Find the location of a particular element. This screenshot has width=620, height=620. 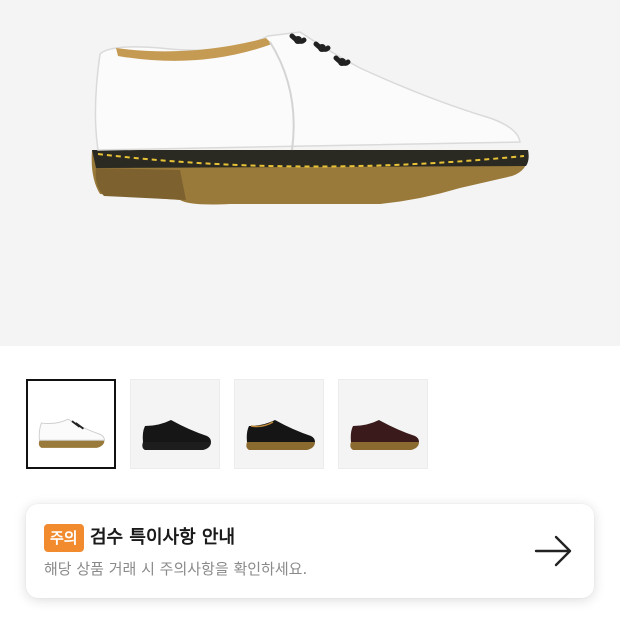

notice-subtitle: 해당 상품 거래 시 주의사항을 확인하세요. is located at coordinates (176, 569).